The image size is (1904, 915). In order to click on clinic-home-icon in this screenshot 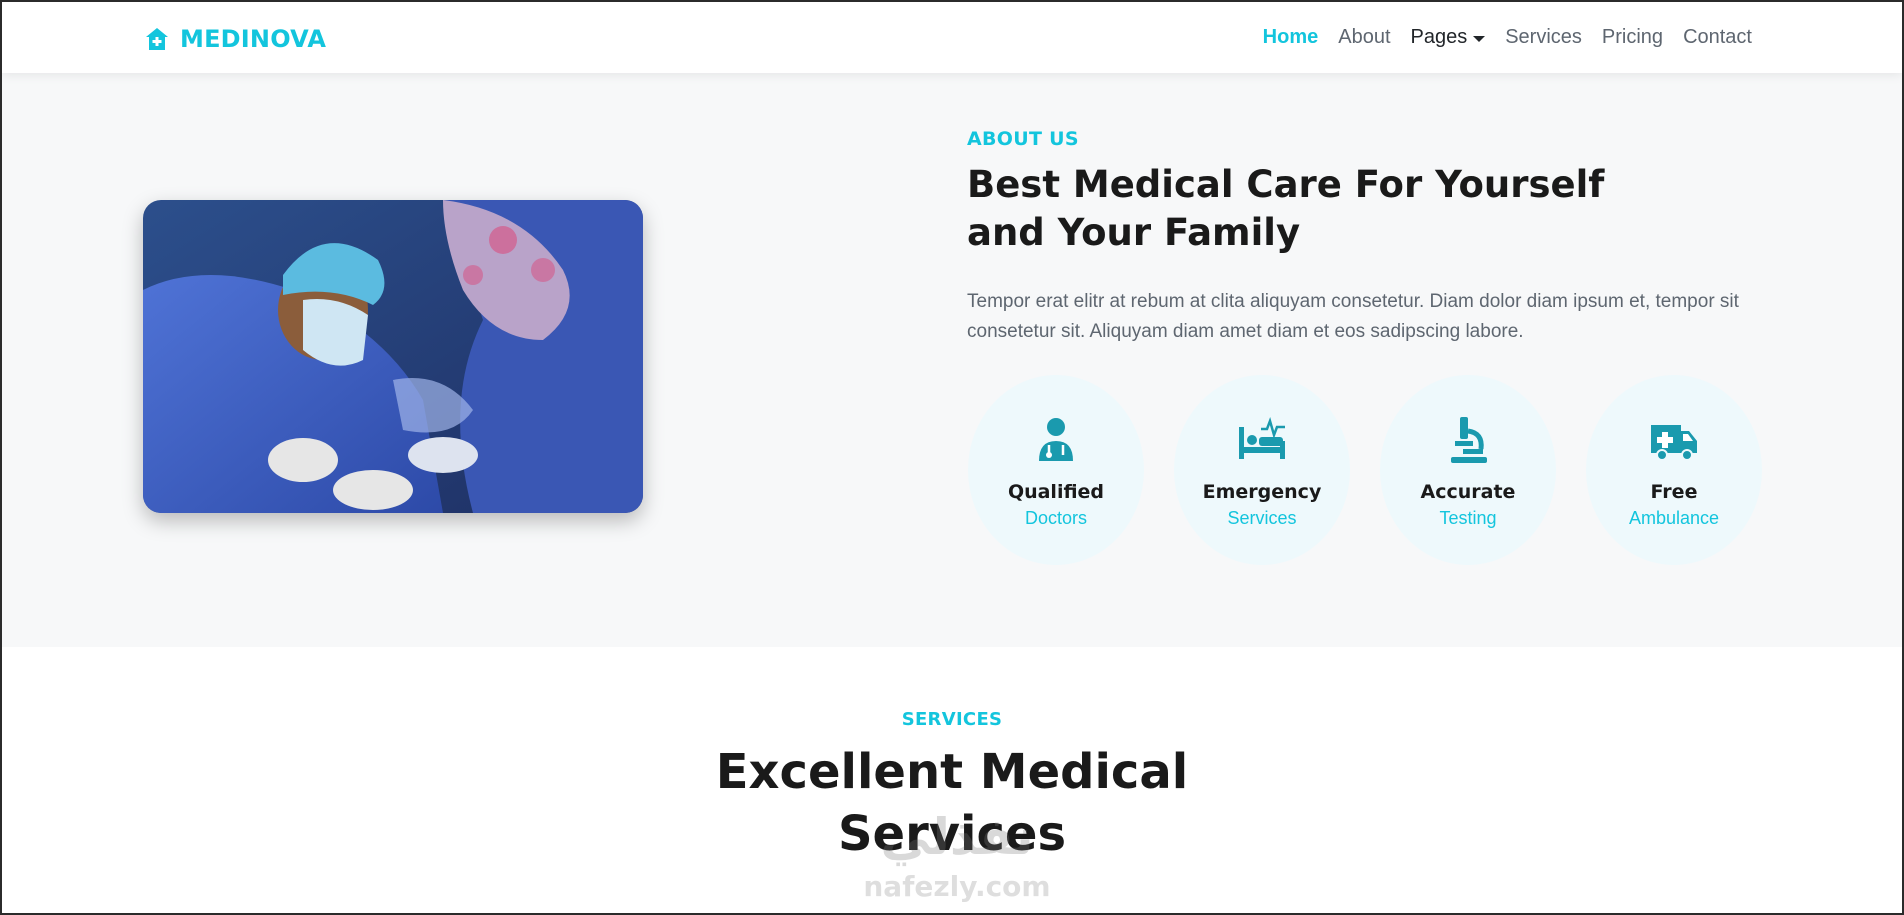, I will do `click(157, 39)`.